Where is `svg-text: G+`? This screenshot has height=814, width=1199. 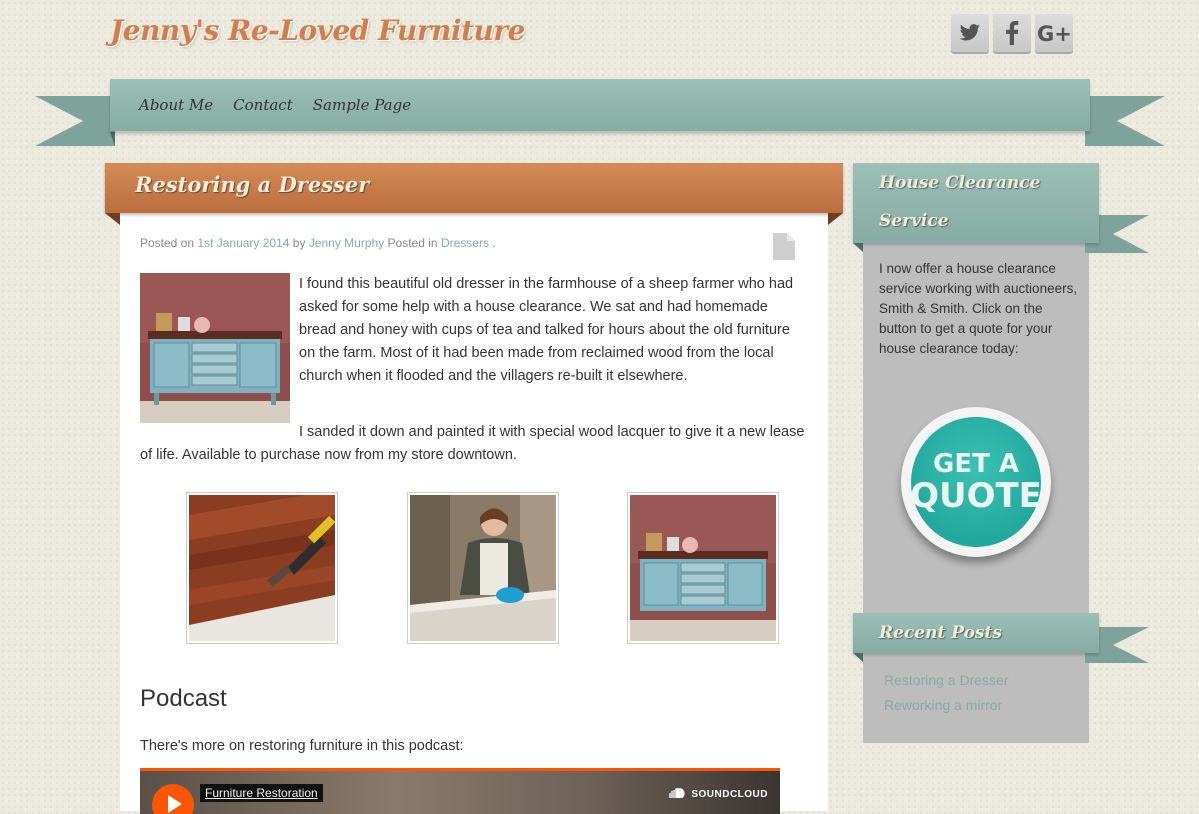 svg-text: G+ is located at coordinates (1054, 33).